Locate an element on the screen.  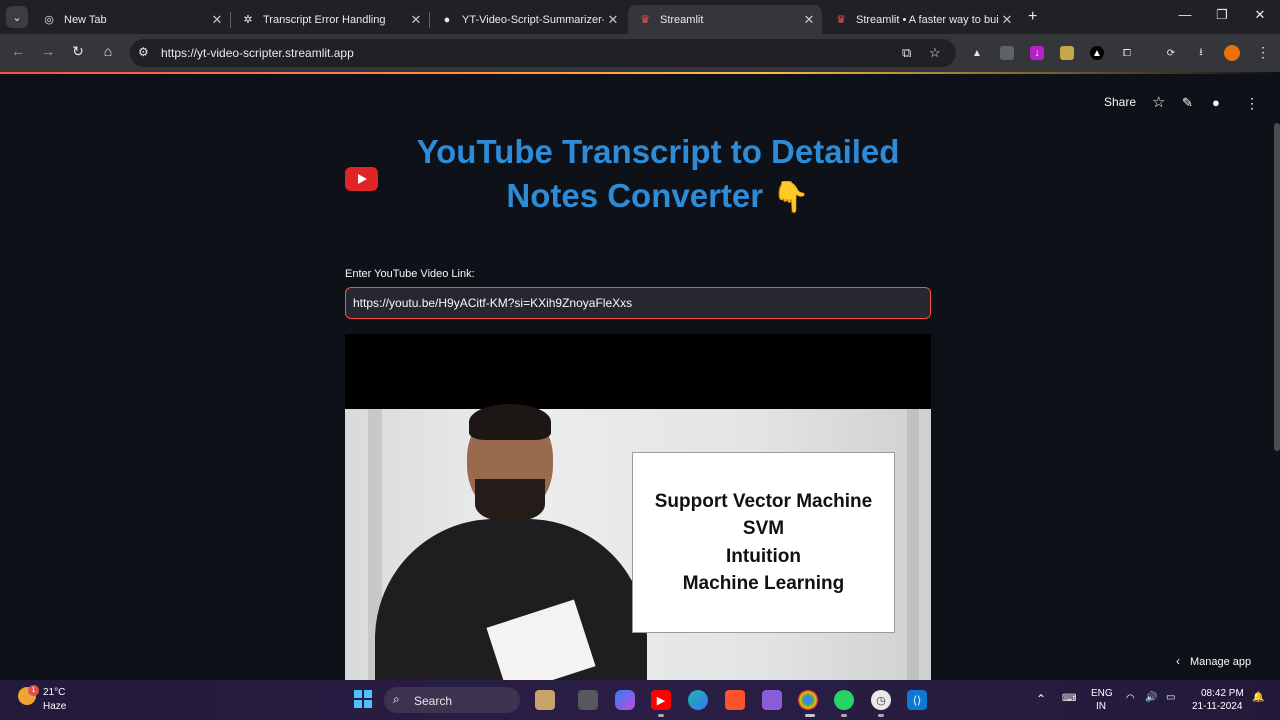
tab-streamlit-home: ♛ Streamlit • A faster way to build ✕ is located at coordinates (922, 19).